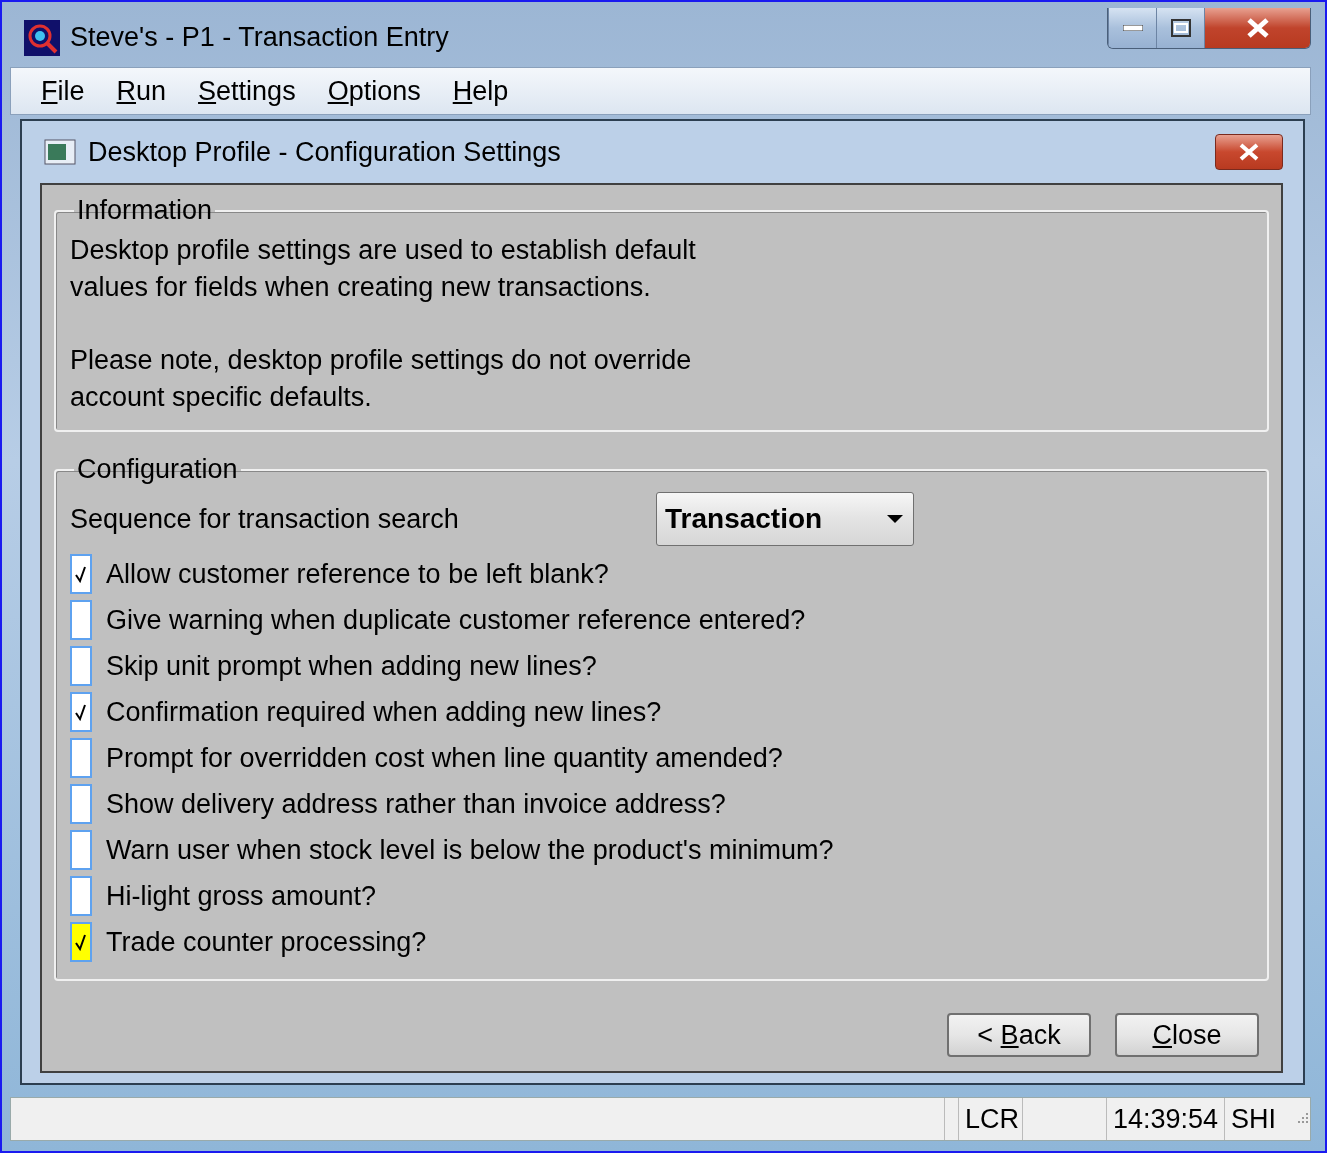 The width and height of the screenshot is (1327, 1153). Describe the element at coordinates (351, 666) in the screenshot. I see `checkbox-label: Skip unit prompt when adding new lines?` at that location.